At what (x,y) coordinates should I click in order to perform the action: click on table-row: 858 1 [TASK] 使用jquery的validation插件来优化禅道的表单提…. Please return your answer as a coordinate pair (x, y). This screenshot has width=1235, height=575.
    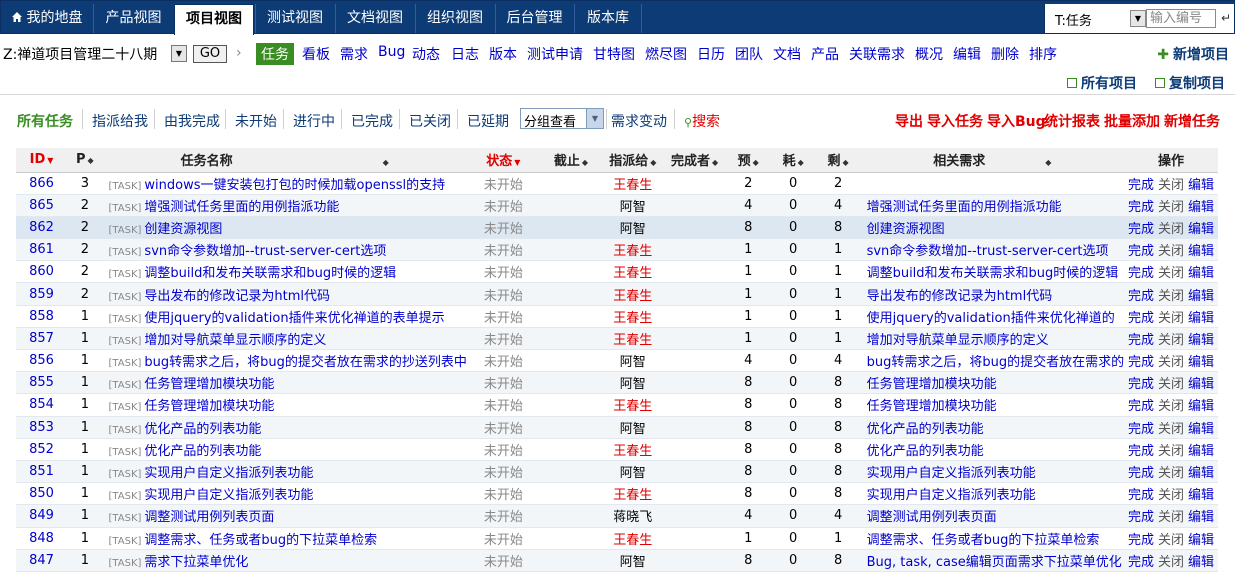
    Looking at the image, I should click on (617, 316).